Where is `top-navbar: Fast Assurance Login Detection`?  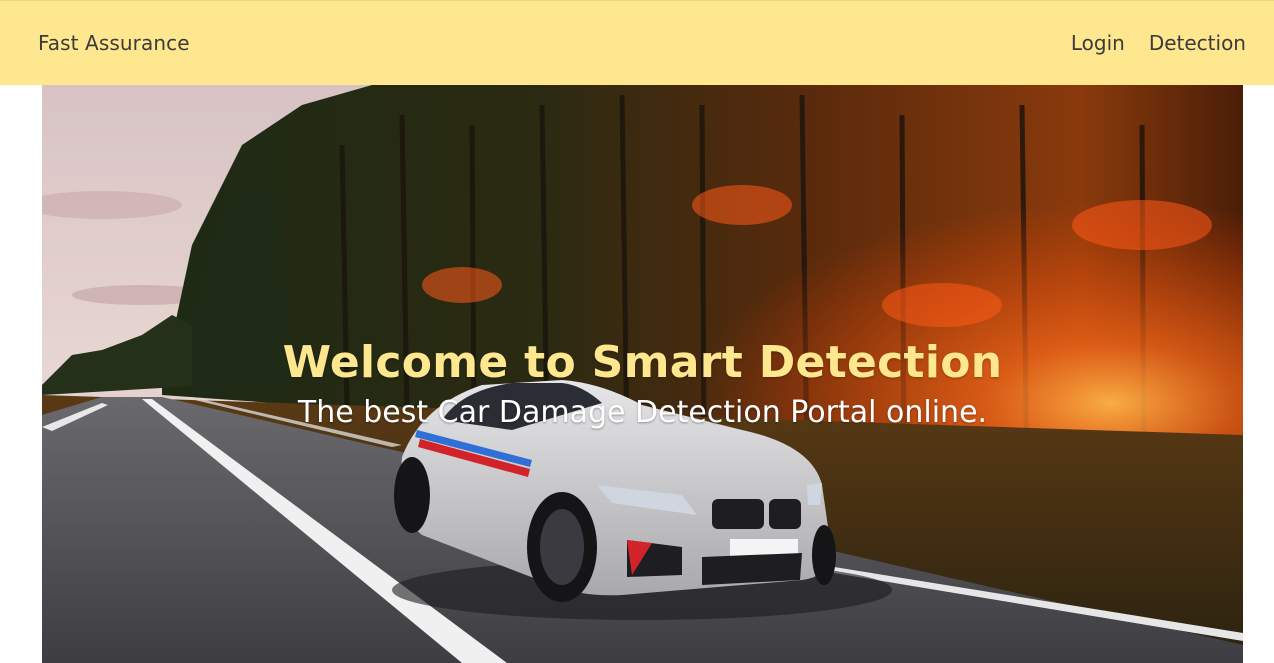
top-navbar: Fast Assurance Login Detection is located at coordinates (637, 42).